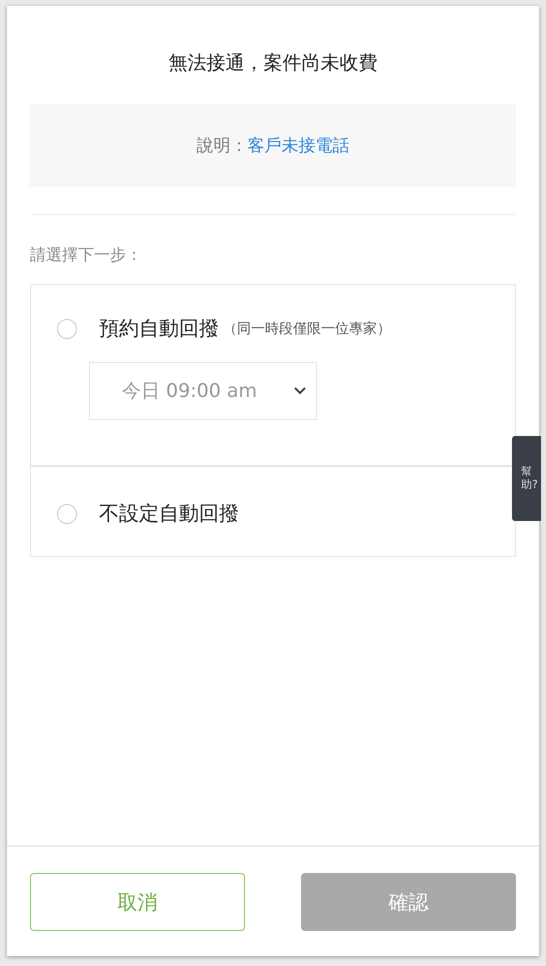  What do you see at coordinates (159, 328) in the screenshot?
I see `option-label: 預約自動回撥` at bounding box center [159, 328].